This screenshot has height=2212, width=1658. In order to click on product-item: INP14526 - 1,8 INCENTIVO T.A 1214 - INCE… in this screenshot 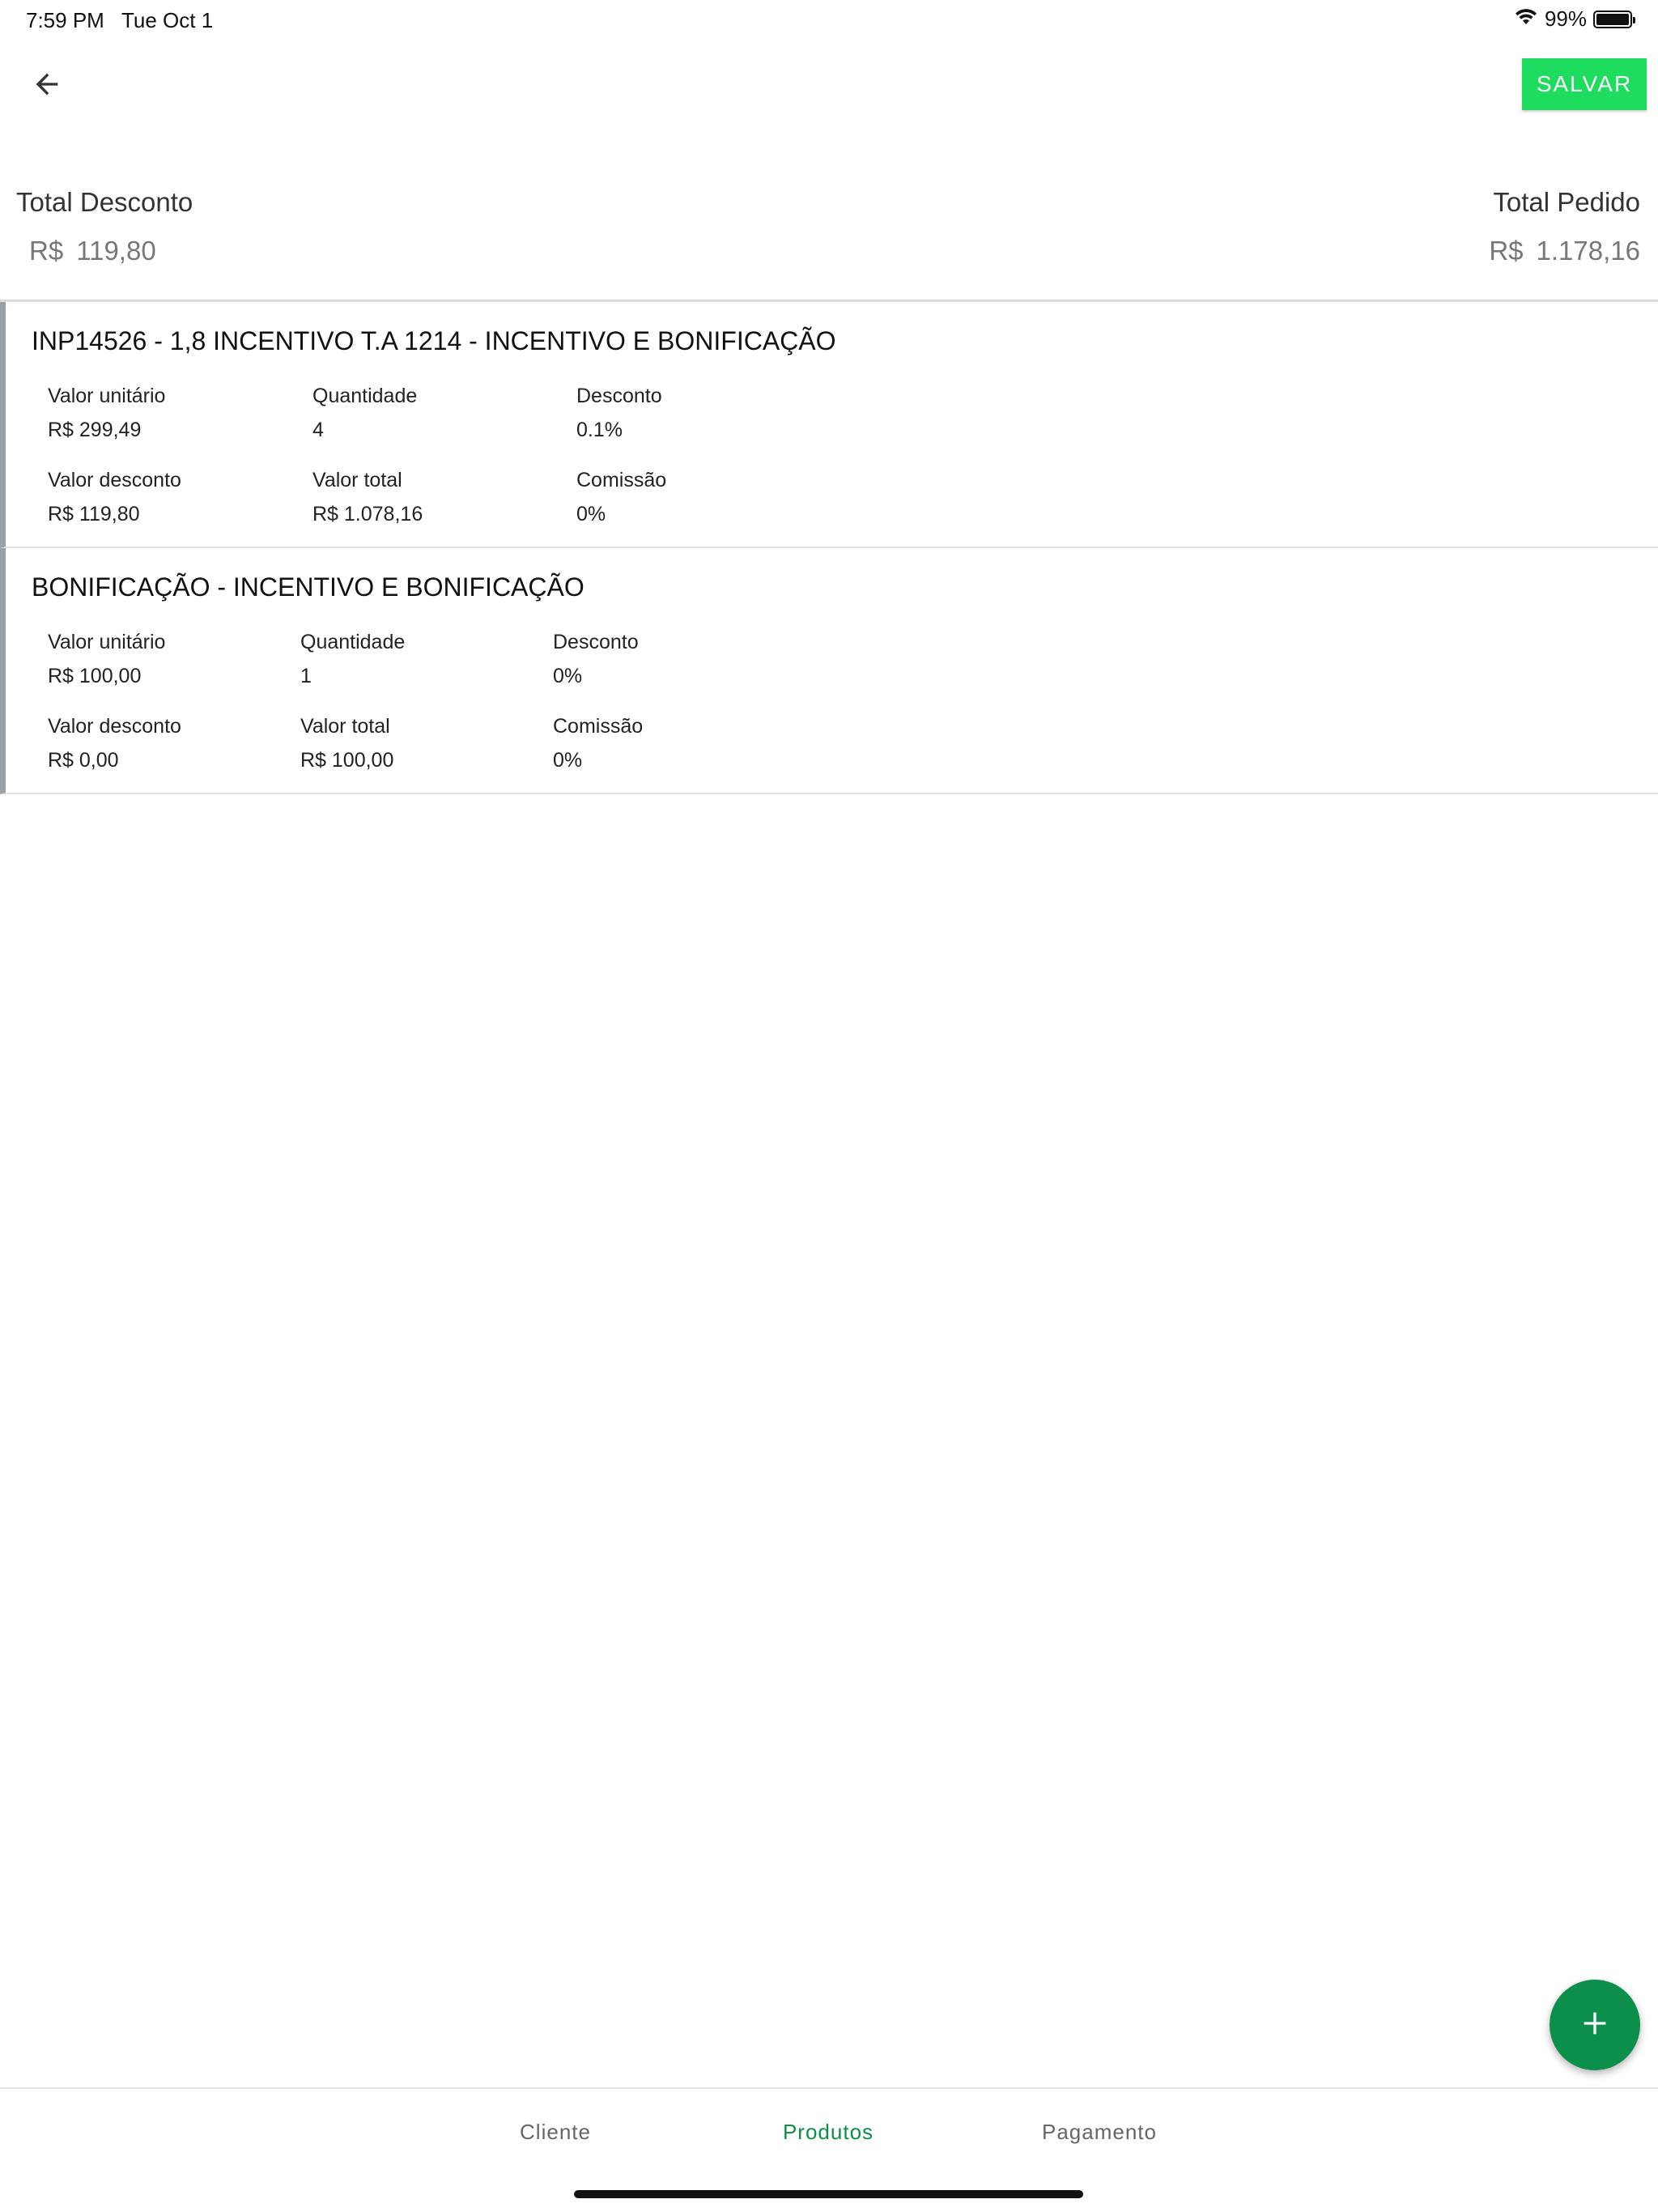, I will do `click(829, 425)`.